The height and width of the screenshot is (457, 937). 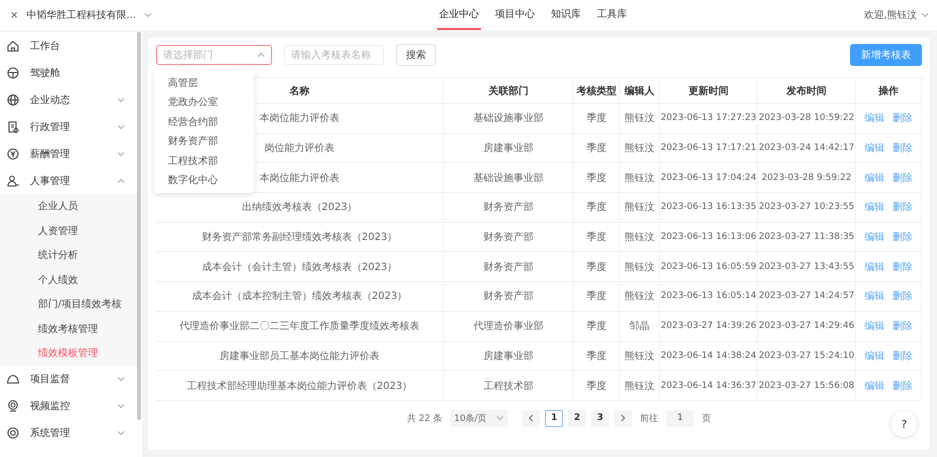 I want to click on document-icon, so click(x=13, y=127).